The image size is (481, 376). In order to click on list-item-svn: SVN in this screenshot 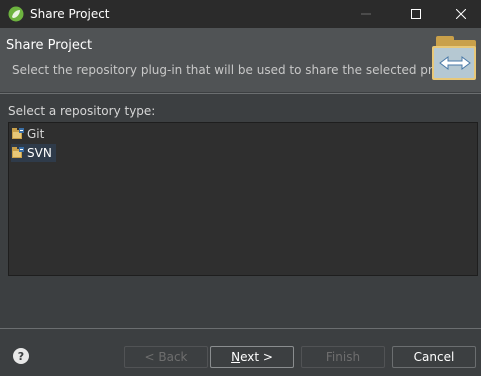, I will do `click(33, 153)`.